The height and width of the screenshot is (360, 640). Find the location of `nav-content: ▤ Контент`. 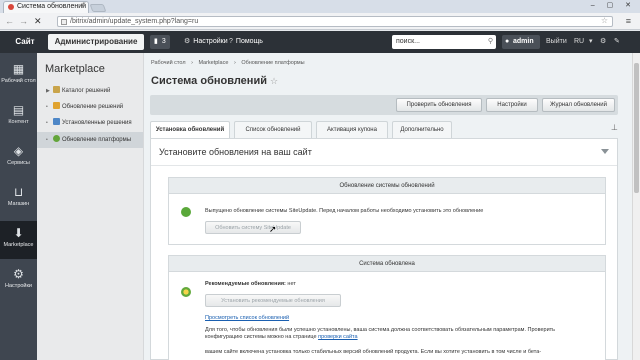

nav-content: ▤ Контент is located at coordinates (18, 117).